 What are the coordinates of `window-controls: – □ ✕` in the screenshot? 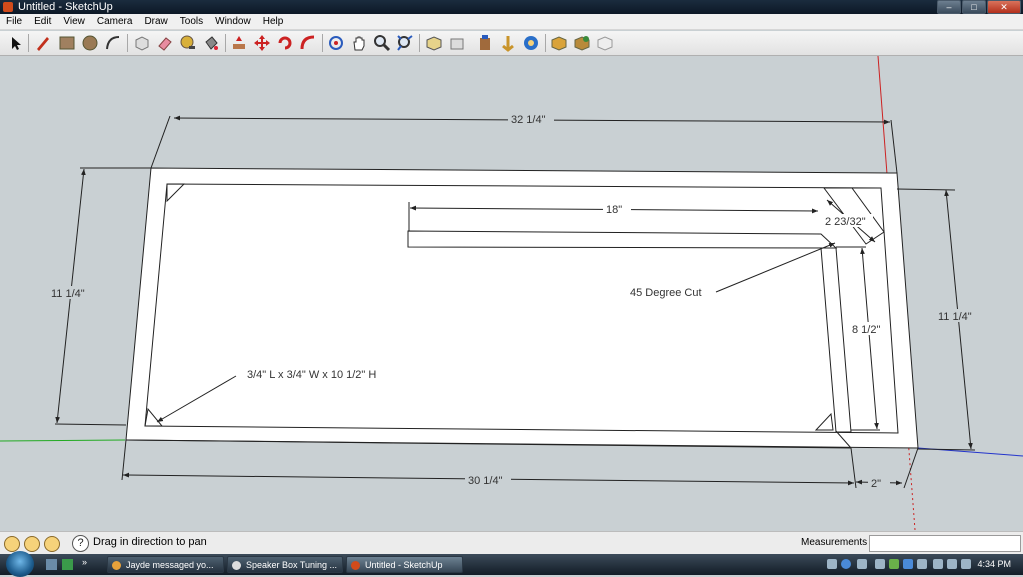 It's located at (979, 7).